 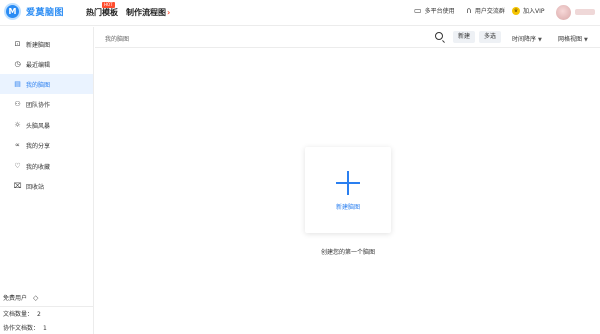 I want to click on sort-dropdown-label: 时间降序, so click(x=524, y=39).